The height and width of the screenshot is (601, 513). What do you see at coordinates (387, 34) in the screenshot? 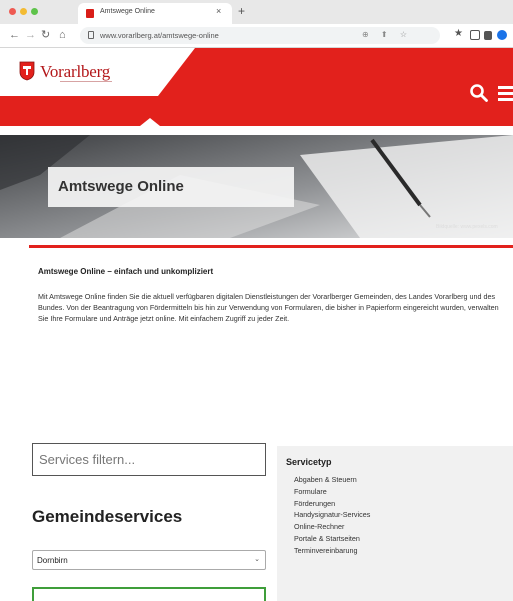
I see `address-bar-action-icons: ⊕ ⬆ ☆` at bounding box center [387, 34].